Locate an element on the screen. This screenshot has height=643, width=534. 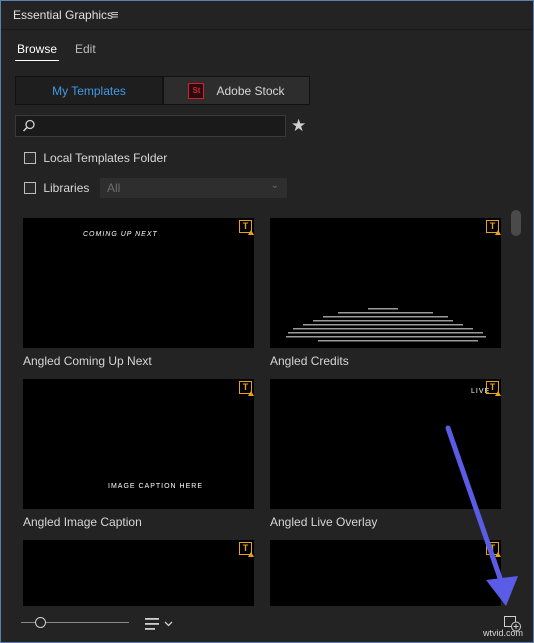
libraries-label: Libraries is located at coordinates (66, 187).